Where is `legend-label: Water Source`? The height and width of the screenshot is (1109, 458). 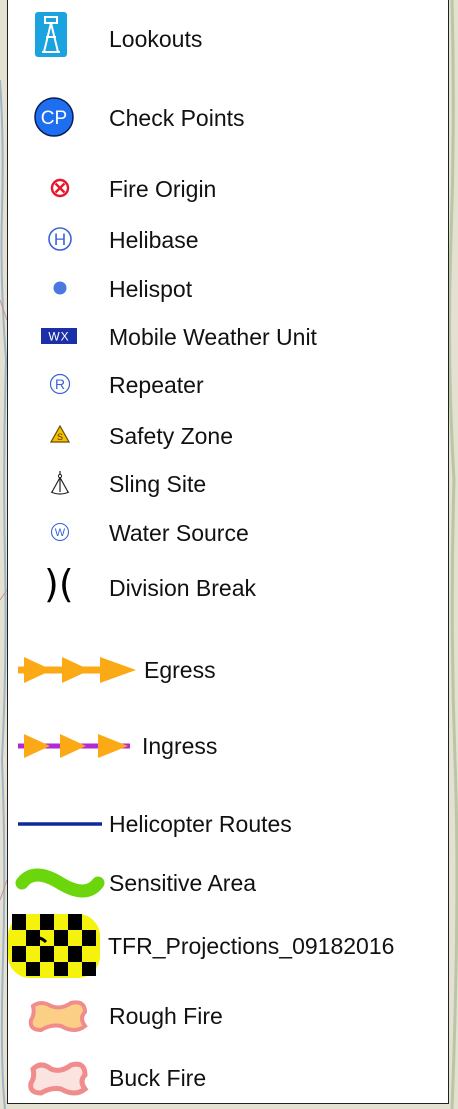 legend-label: Water Source is located at coordinates (179, 533).